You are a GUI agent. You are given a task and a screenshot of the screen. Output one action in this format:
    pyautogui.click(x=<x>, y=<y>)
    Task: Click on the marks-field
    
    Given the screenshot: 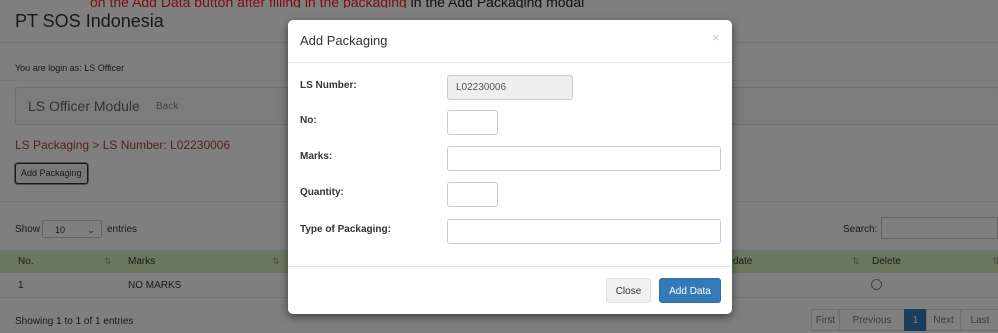 What is the action you would take?
    pyautogui.click(x=584, y=158)
    